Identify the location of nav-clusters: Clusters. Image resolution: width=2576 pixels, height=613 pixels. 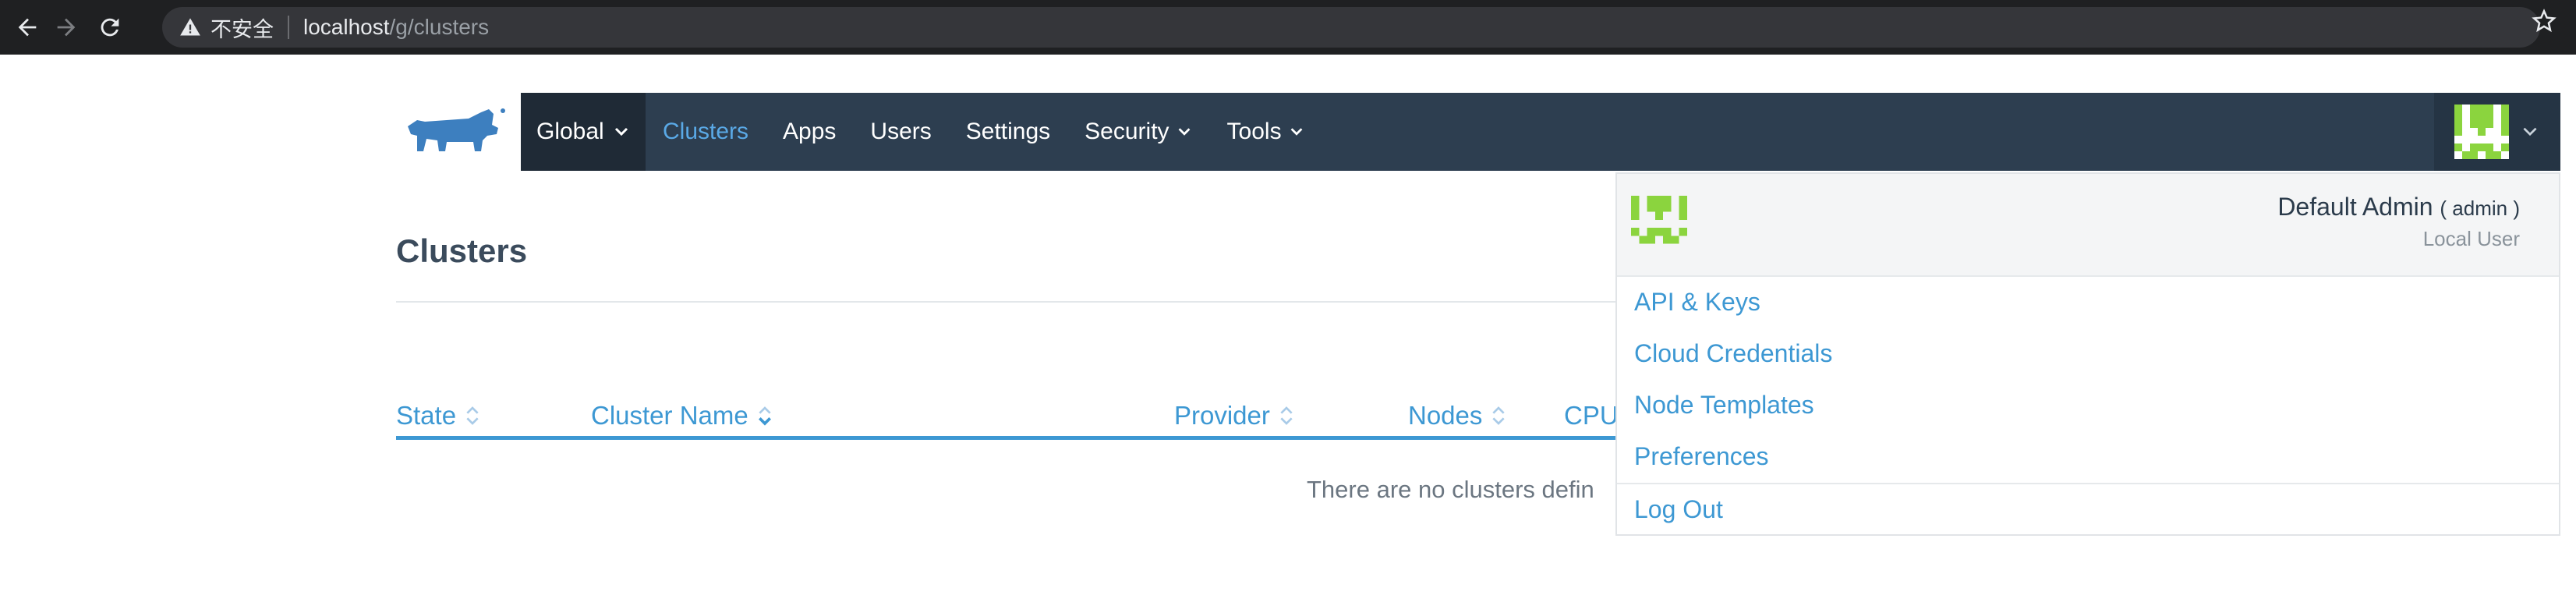
(706, 132).